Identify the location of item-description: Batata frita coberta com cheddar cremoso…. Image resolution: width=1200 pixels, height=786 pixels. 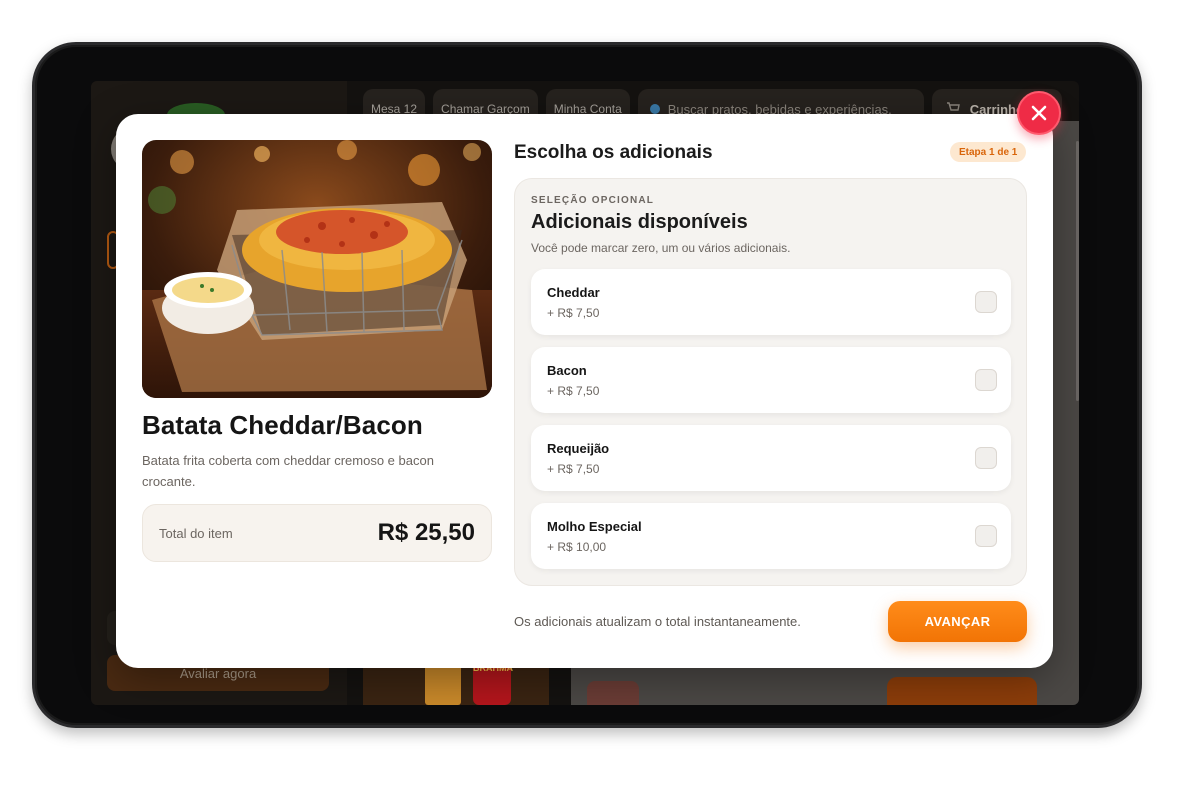
(288, 471).